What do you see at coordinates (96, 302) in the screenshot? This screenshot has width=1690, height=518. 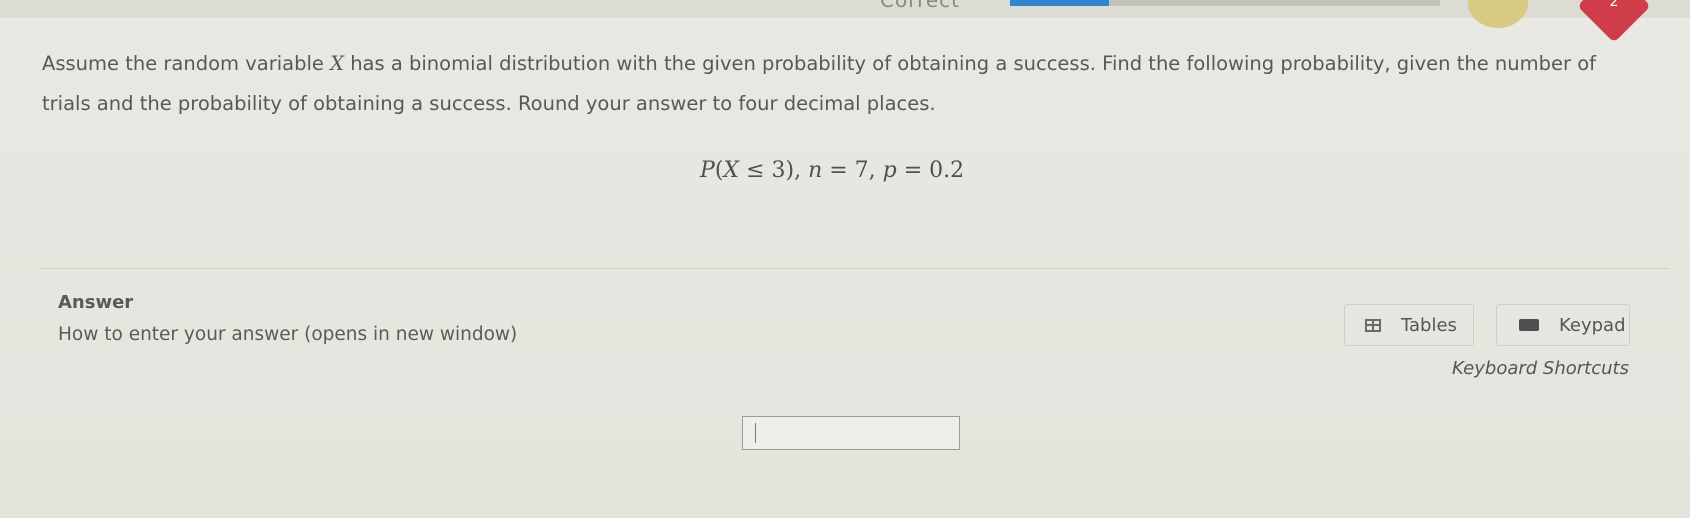 I see `answer-label: Answer` at bounding box center [96, 302].